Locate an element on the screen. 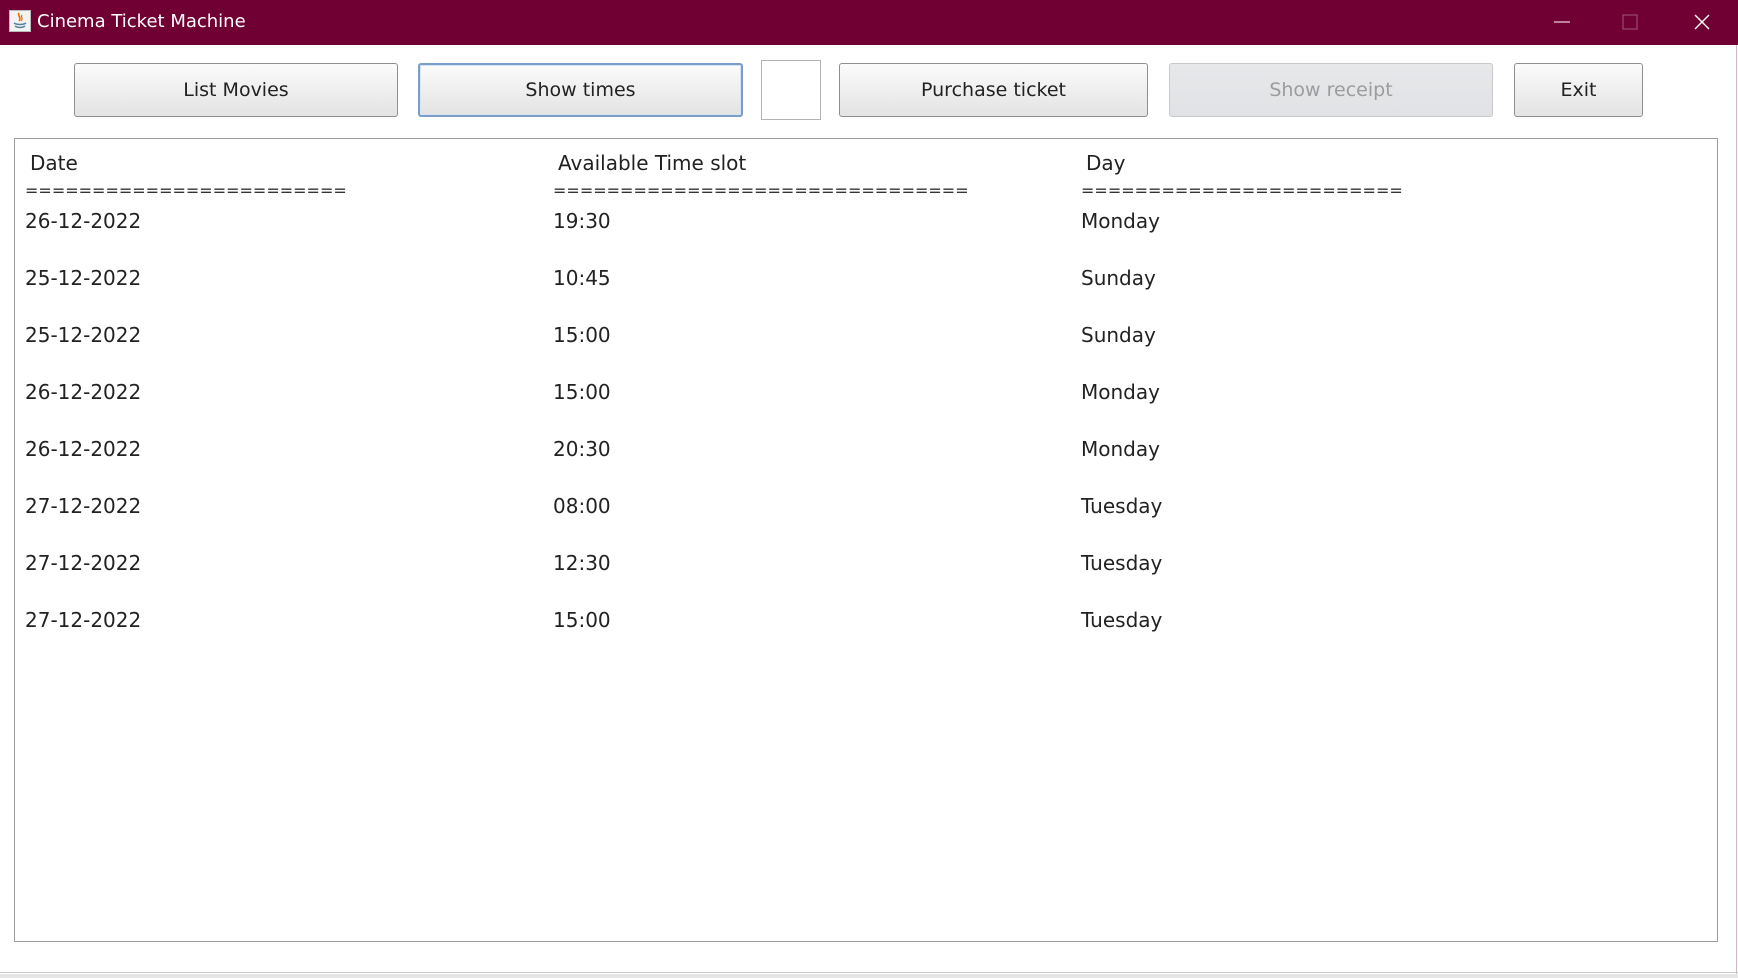  row-time: 08:00 is located at coordinates (582, 506).